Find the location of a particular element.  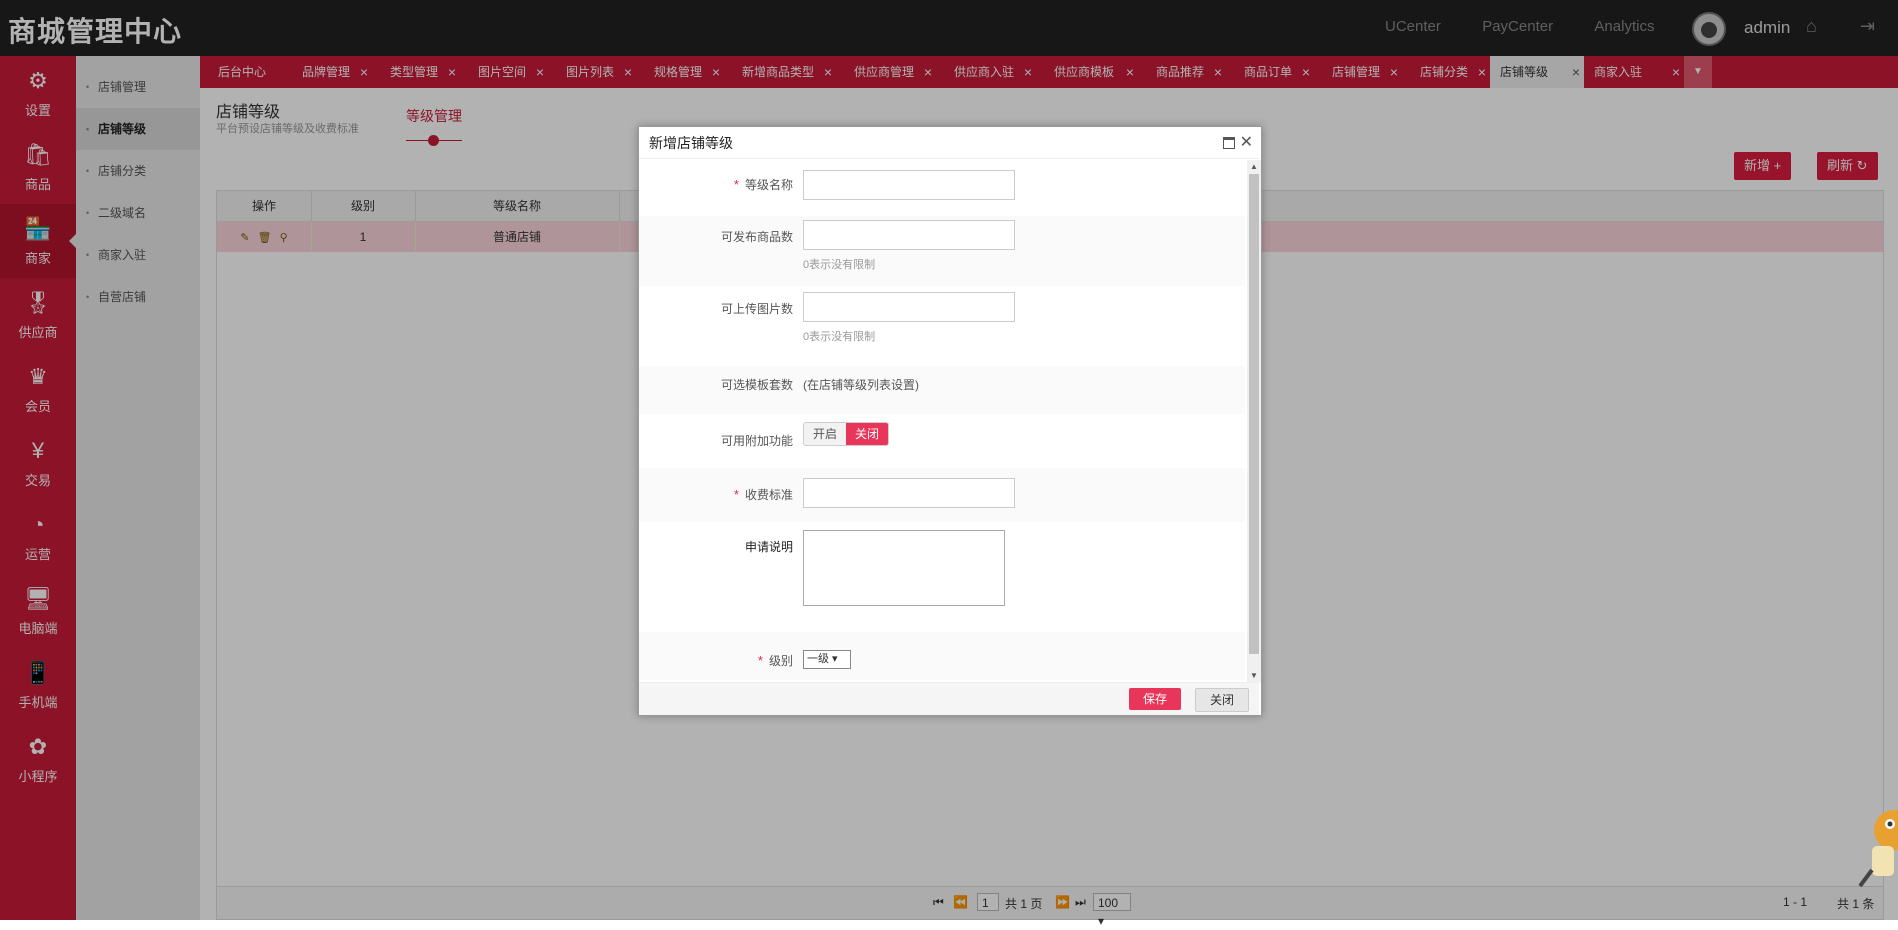

field-label: * 等级名称 is located at coordinates (763, 184).